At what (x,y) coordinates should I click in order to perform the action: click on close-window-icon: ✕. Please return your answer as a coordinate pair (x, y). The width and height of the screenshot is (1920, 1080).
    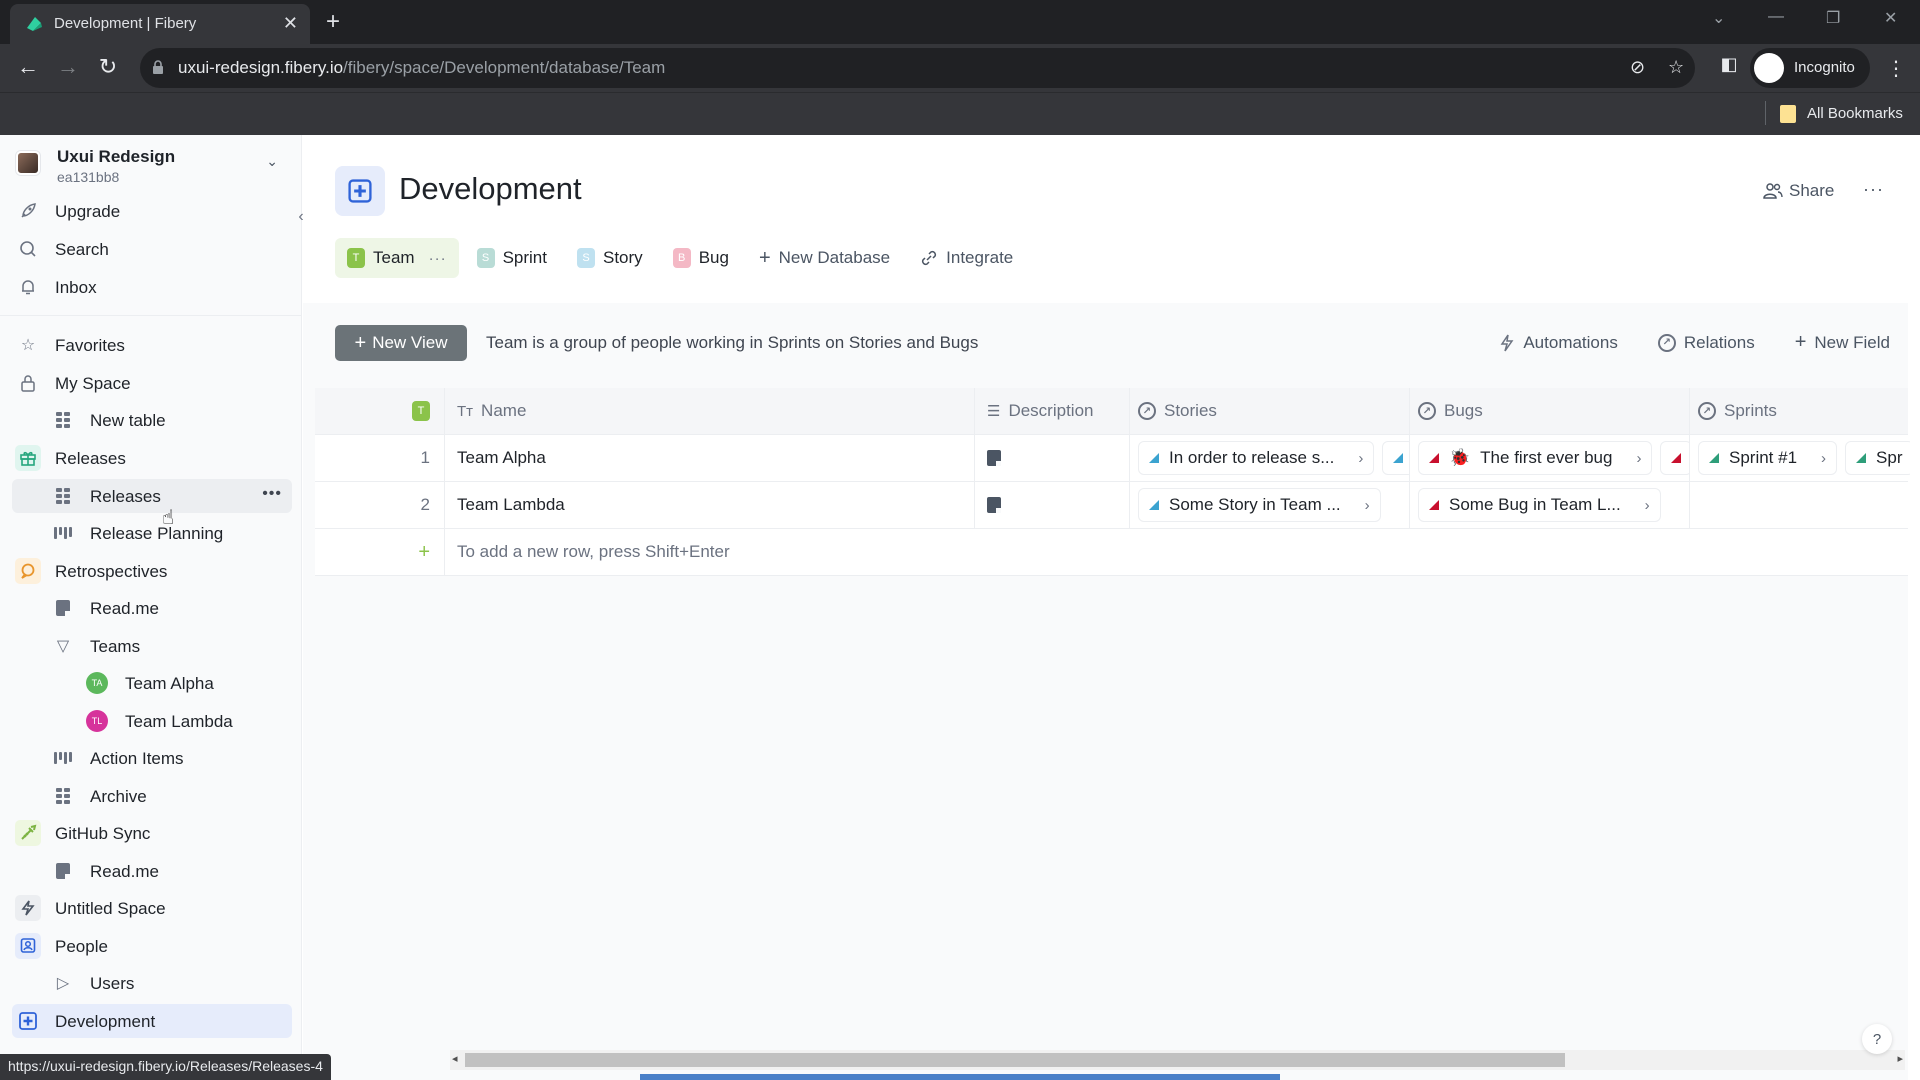
    Looking at the image, I should click on (1890, 18).